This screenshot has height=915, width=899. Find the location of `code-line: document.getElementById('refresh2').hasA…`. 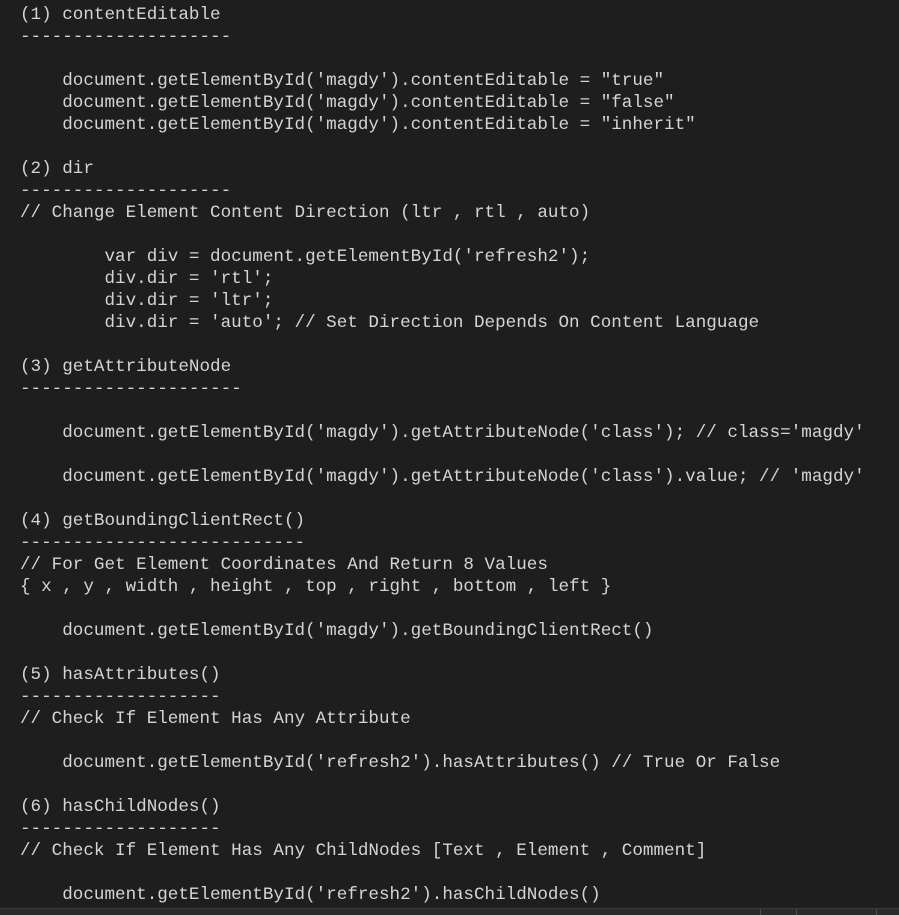

code-line: document.getElementById('refresh2').hasA… is located at coordinates (400, 763).